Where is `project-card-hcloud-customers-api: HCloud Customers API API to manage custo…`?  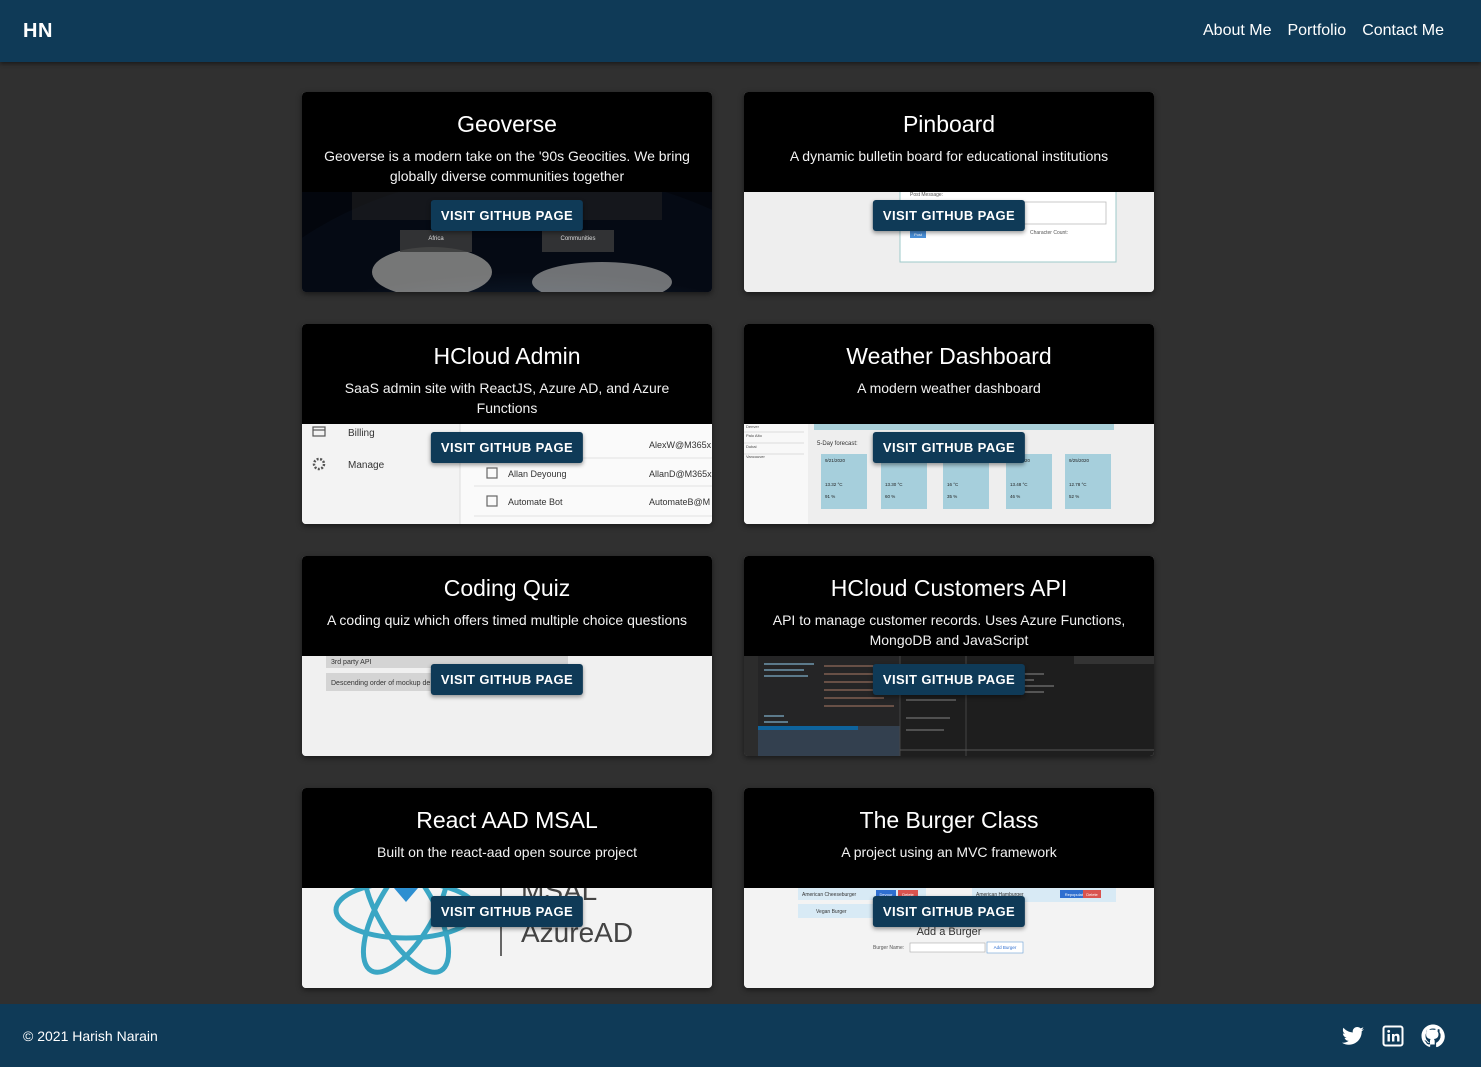 project-card-hcloud-customers-api: HCloud Customers API API to manage custo… is located at coordinates (949, 656).